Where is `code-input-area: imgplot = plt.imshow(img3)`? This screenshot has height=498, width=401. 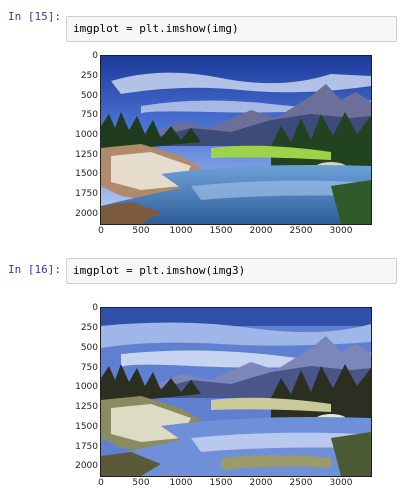 code-input-area: imgplot = plt.imshow(img3) is located at coordinates (231, 271).